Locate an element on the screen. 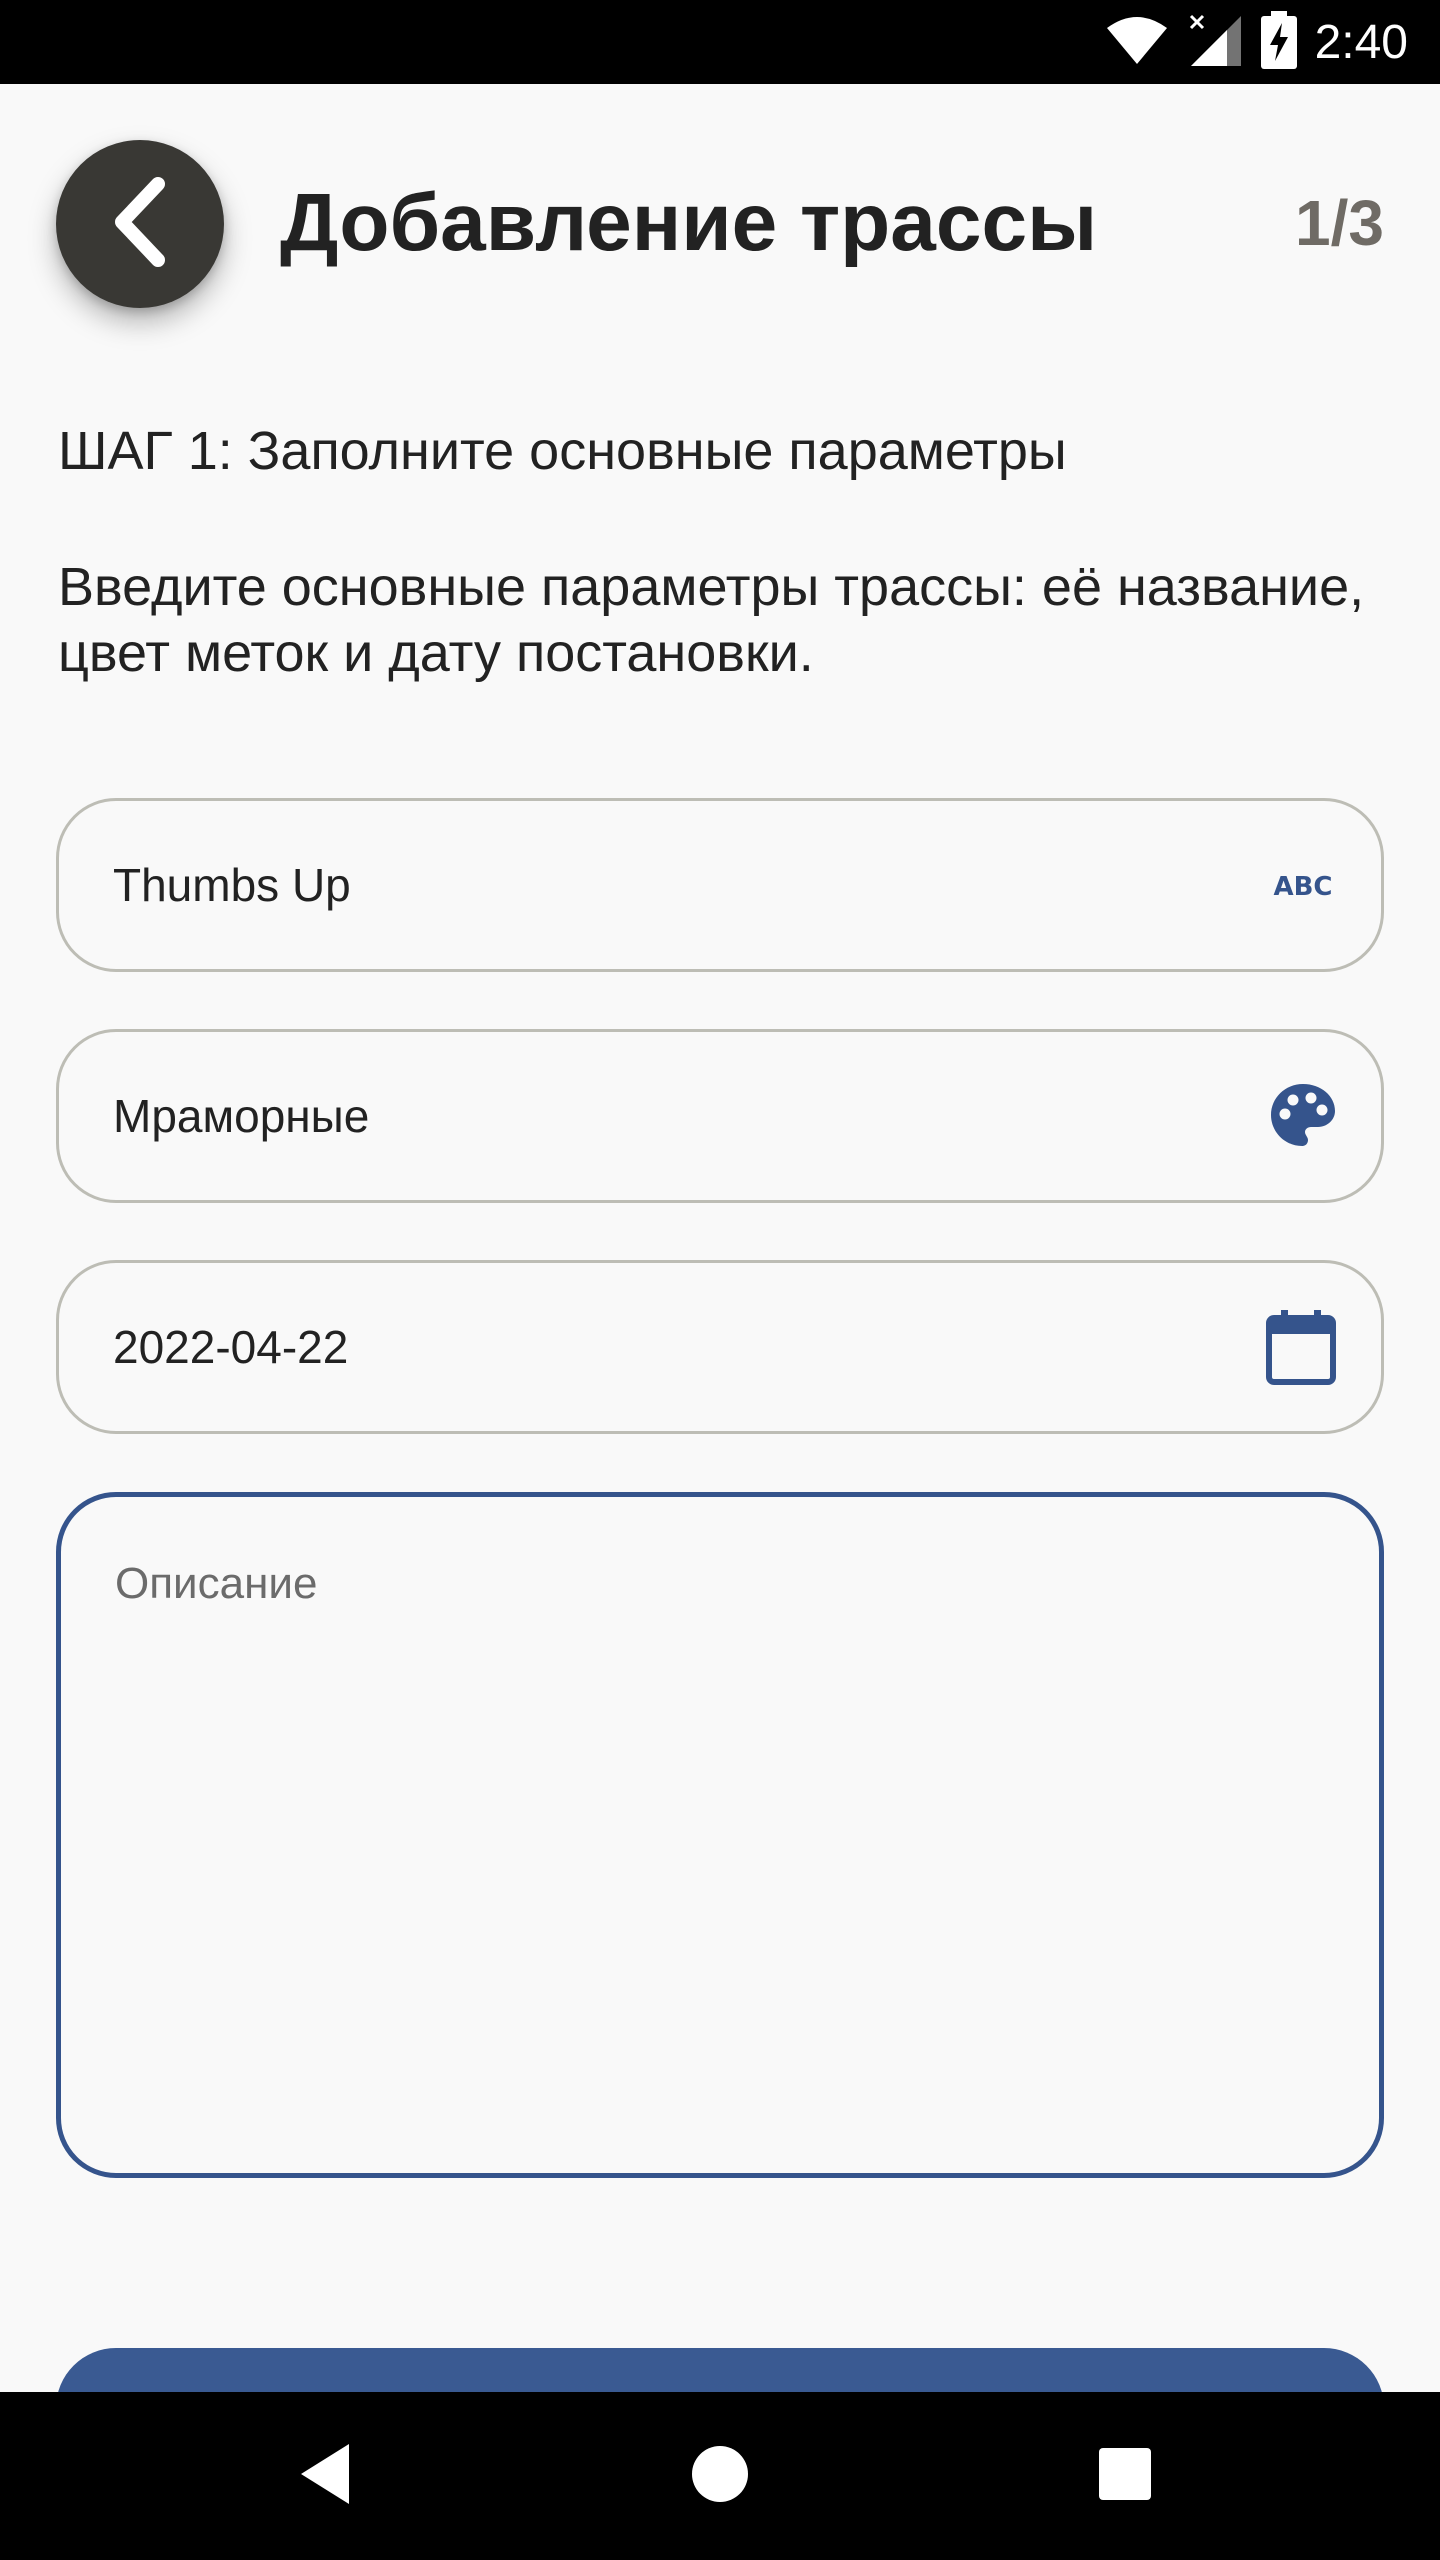 The image size is (1440, 2560). route-name-value: Thumbs Up is located at coordinates (232, 885).